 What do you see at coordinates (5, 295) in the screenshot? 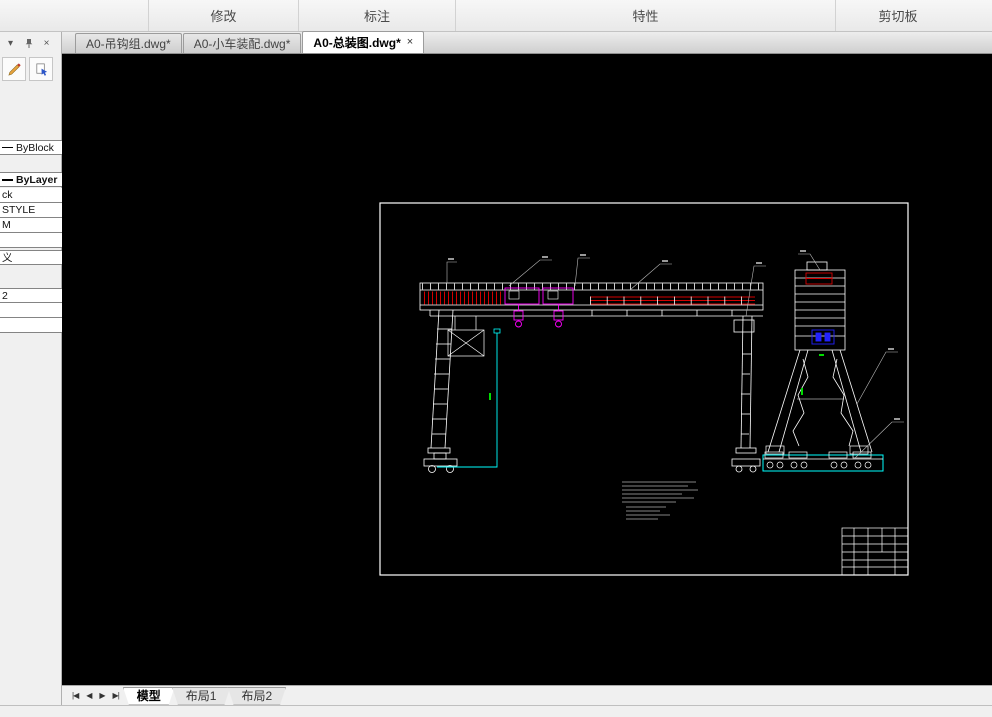
I see `property-value: 2` at bounding box center [5, 295].